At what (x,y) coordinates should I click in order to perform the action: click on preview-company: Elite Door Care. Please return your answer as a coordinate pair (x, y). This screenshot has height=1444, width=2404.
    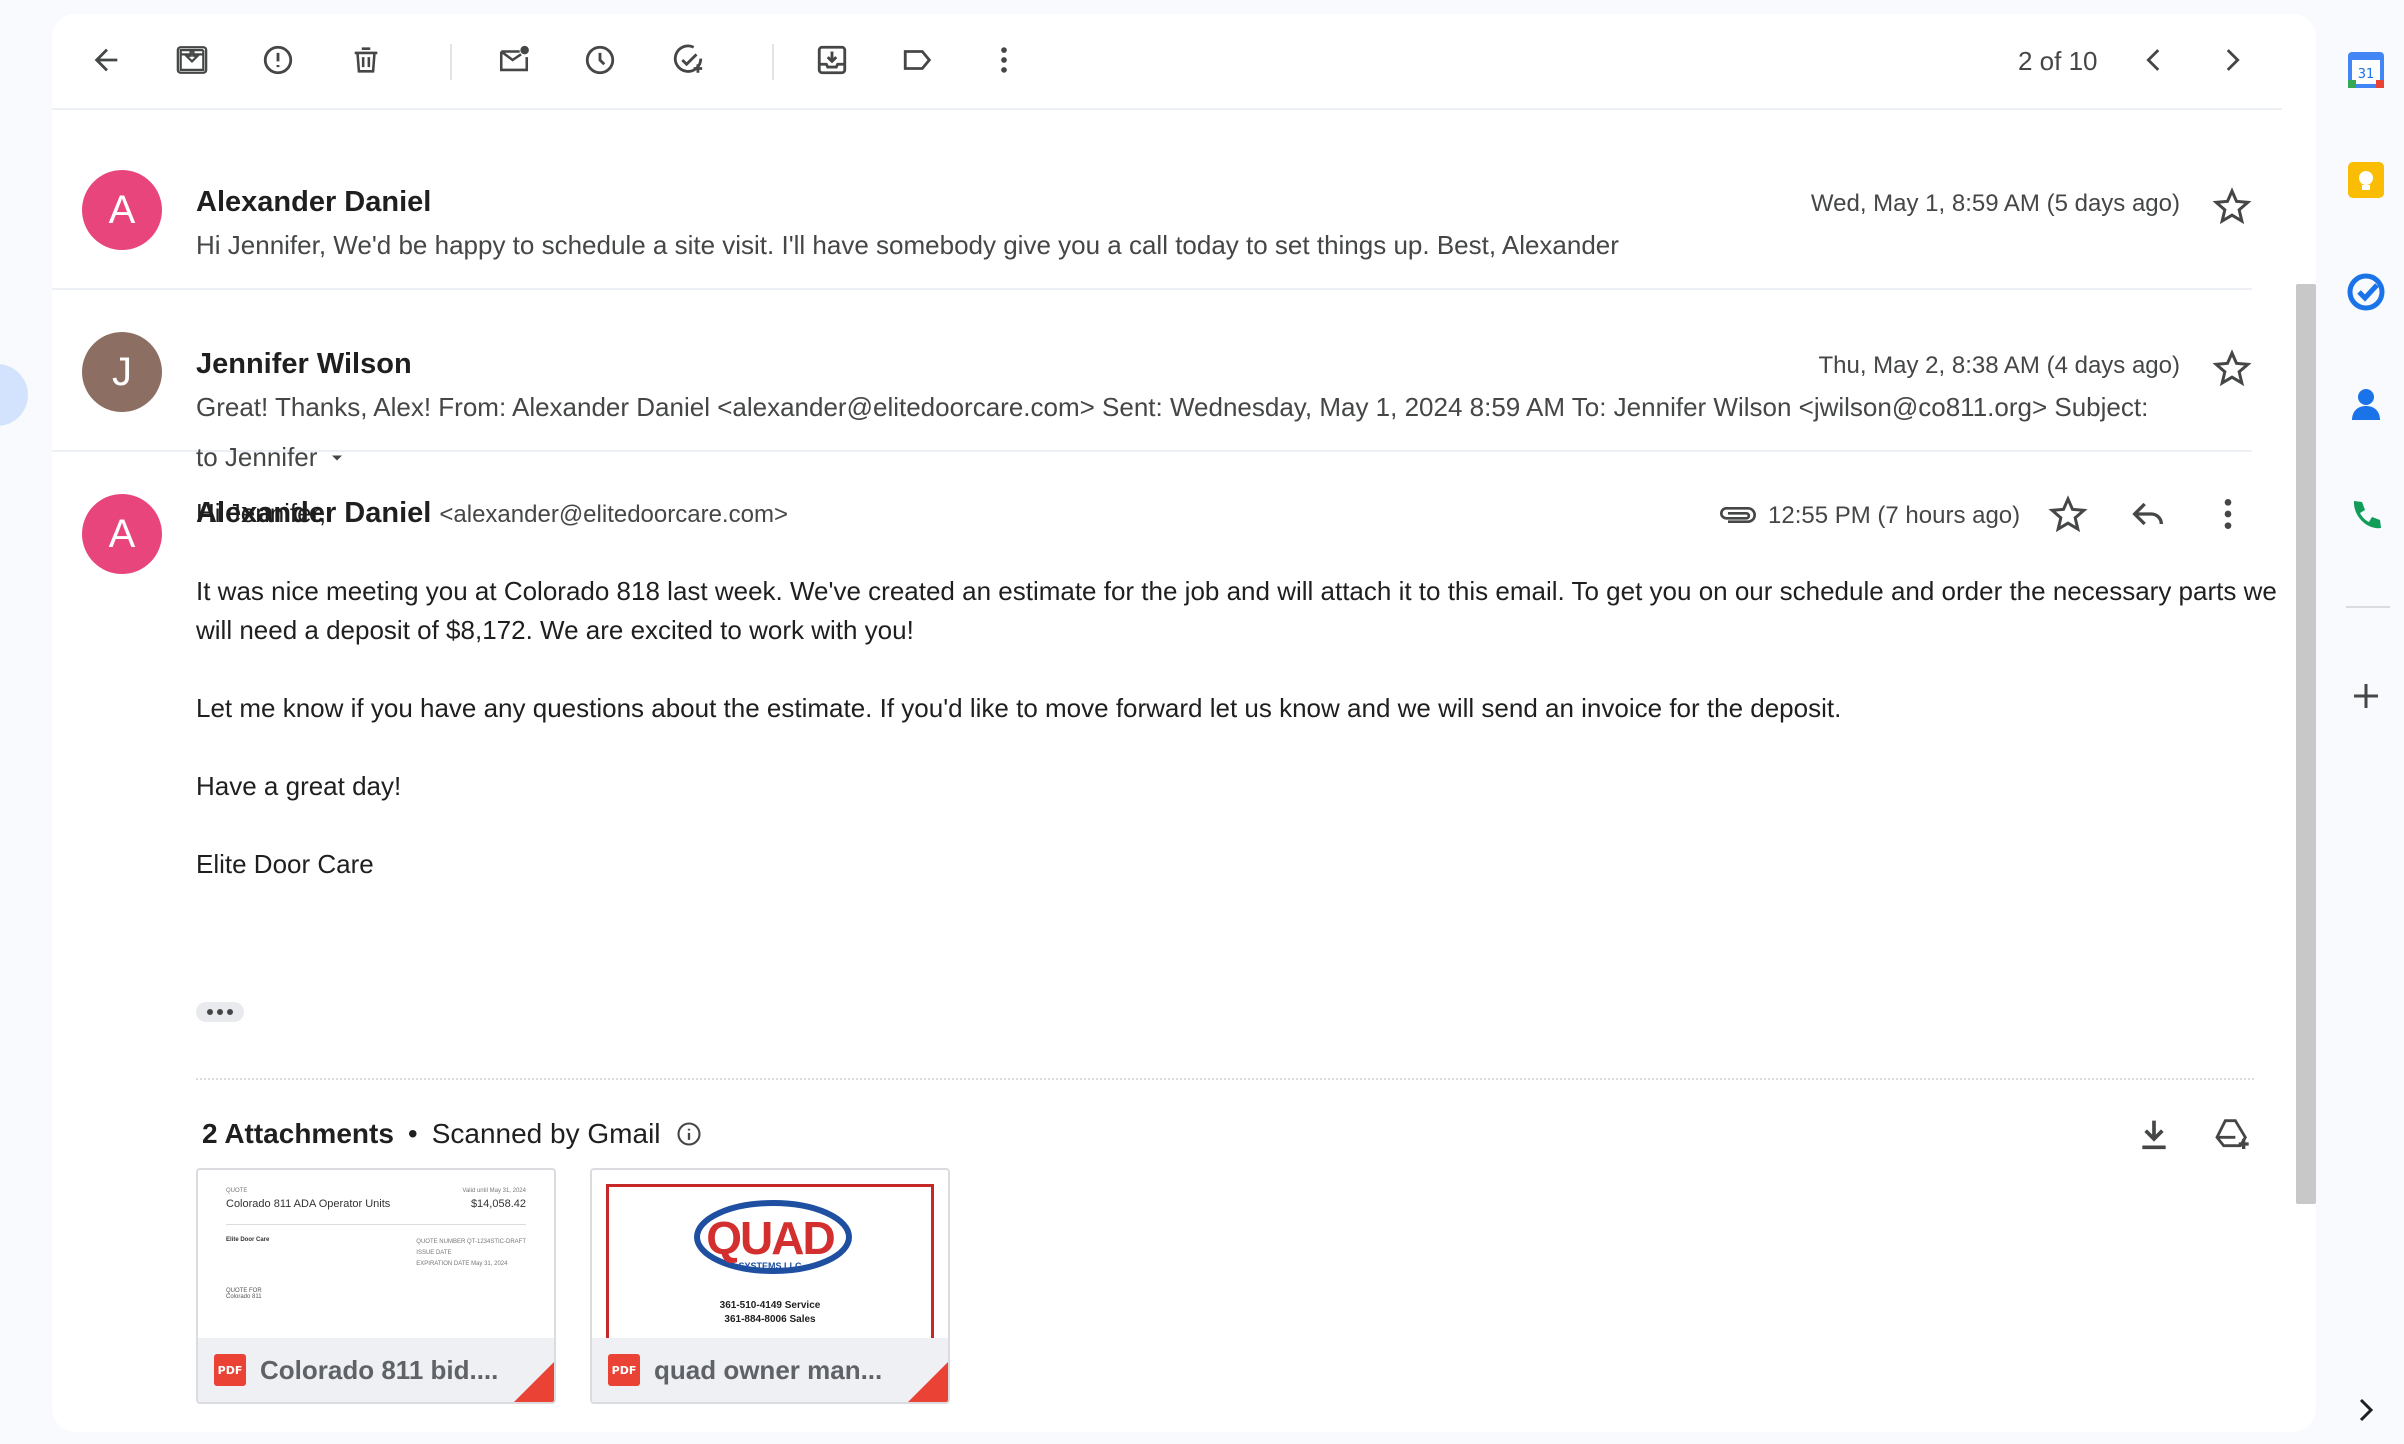
    Looking at the image, I should click on (248, 1240).